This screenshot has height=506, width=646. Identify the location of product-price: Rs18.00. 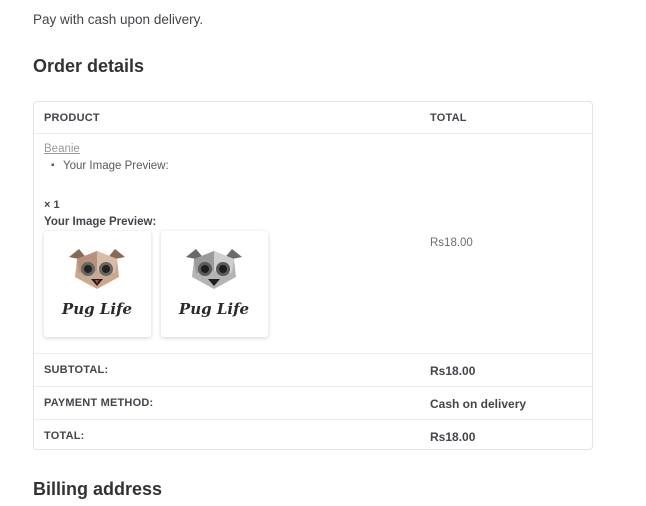
(451, 243).